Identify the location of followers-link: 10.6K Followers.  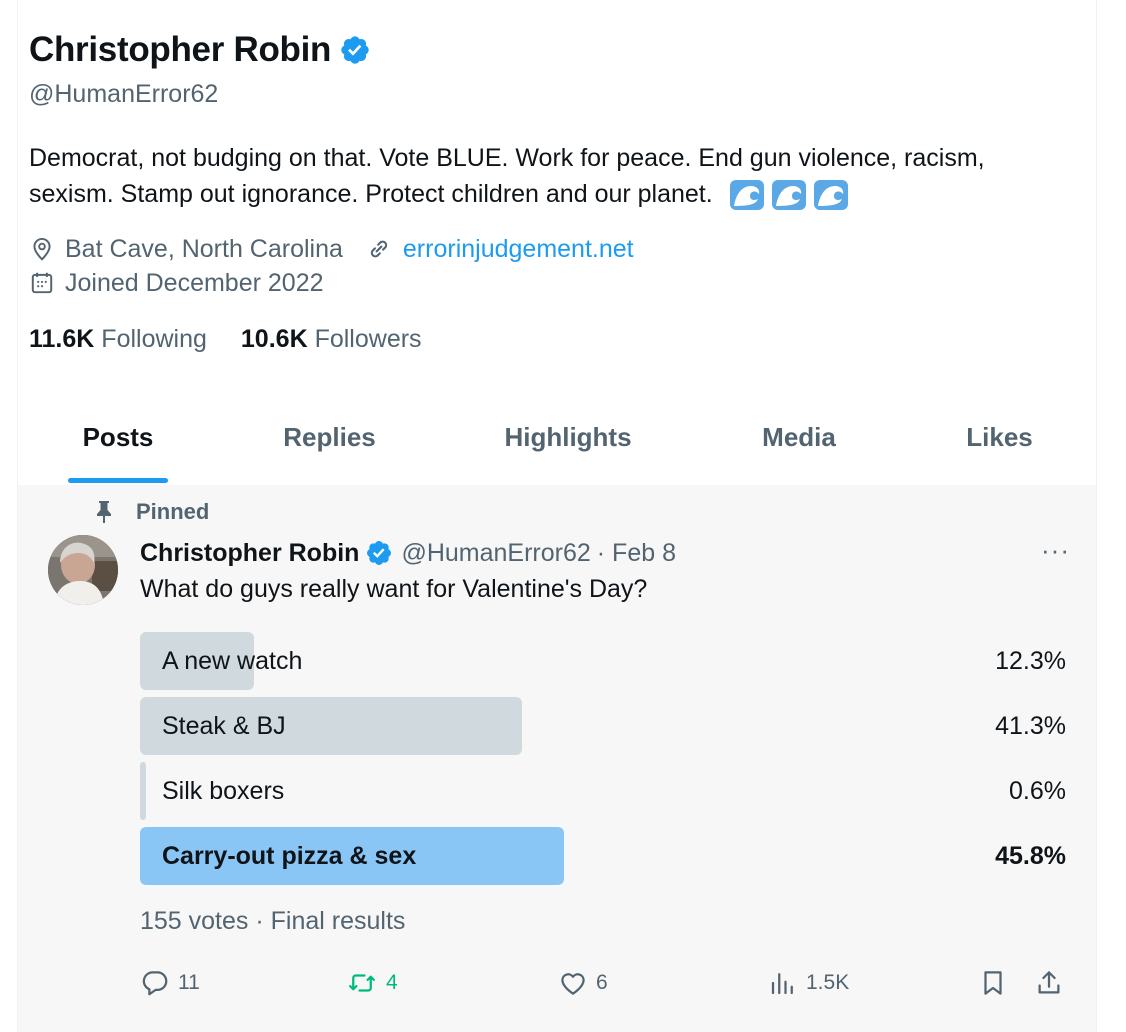
(331, 339).